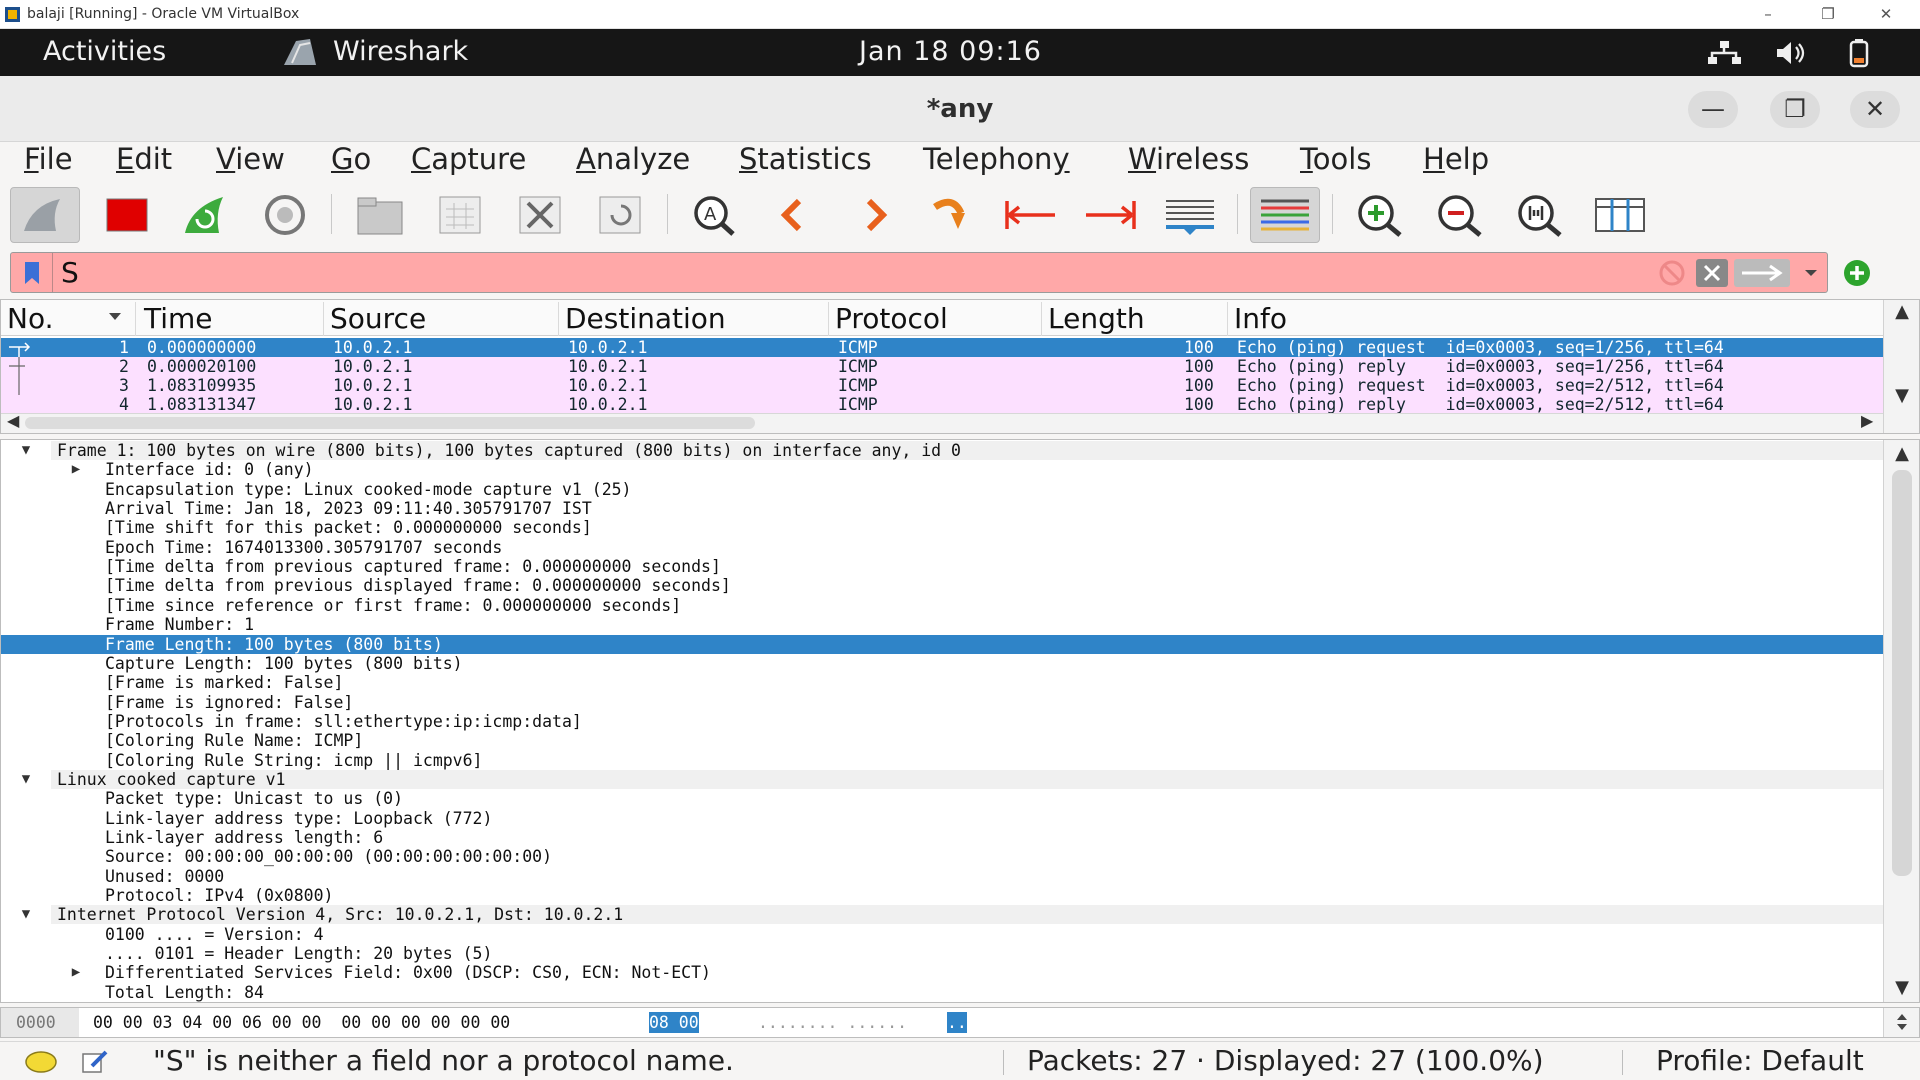 The image size is (1920, 1080). What do you see at coordinates (127, 215) in the screenshot?
I see `stop-capture-button` at bounding box center [127, 215].